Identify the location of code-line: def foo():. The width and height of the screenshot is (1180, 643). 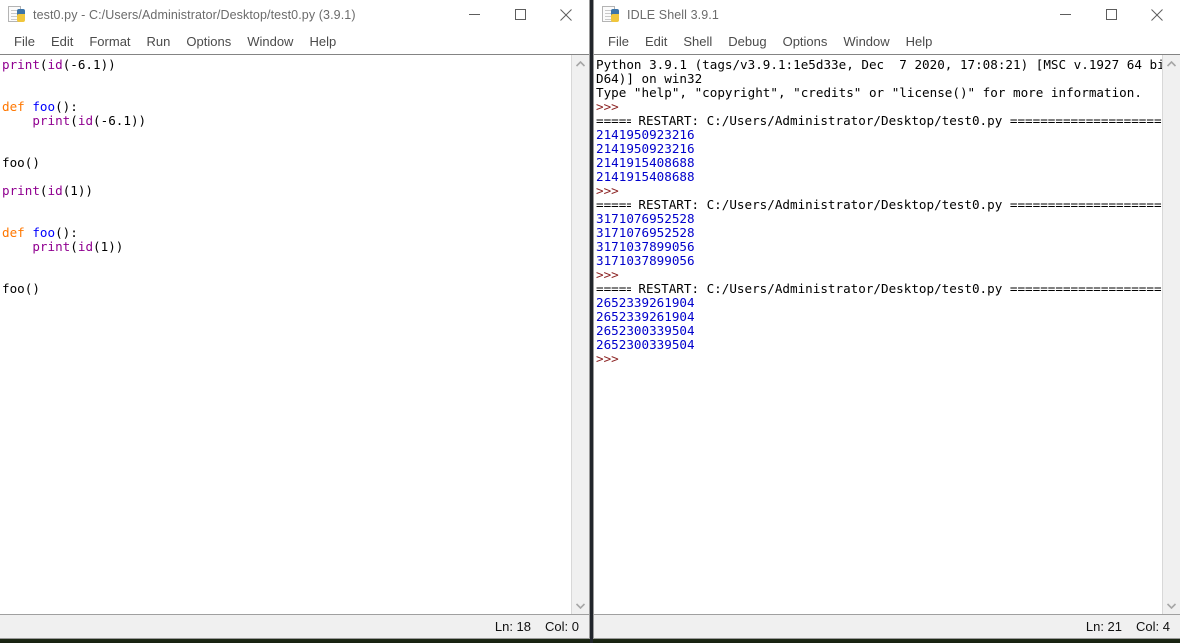
(286, 107).